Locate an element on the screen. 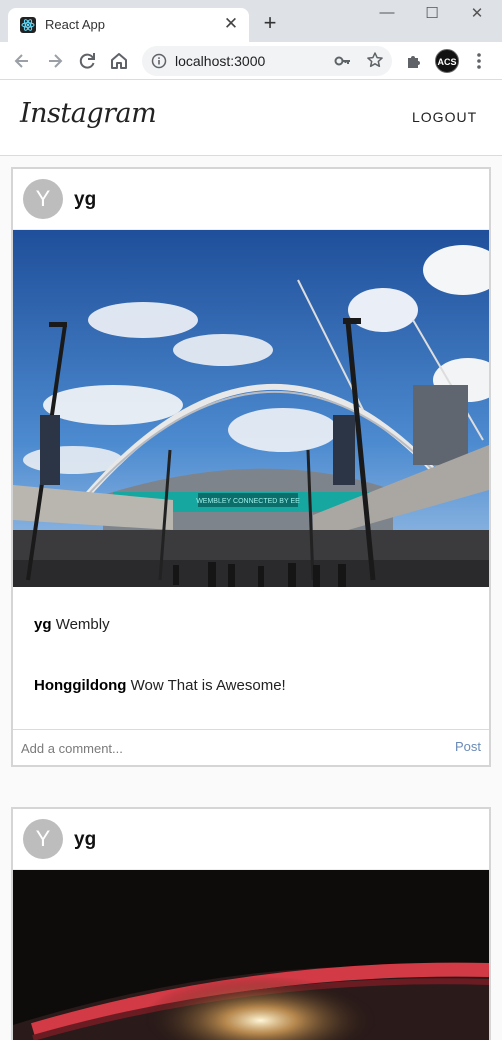 This screenshot has width=502, height=1040. logout-button: LOGOUT is located at coordinates (444, 117).